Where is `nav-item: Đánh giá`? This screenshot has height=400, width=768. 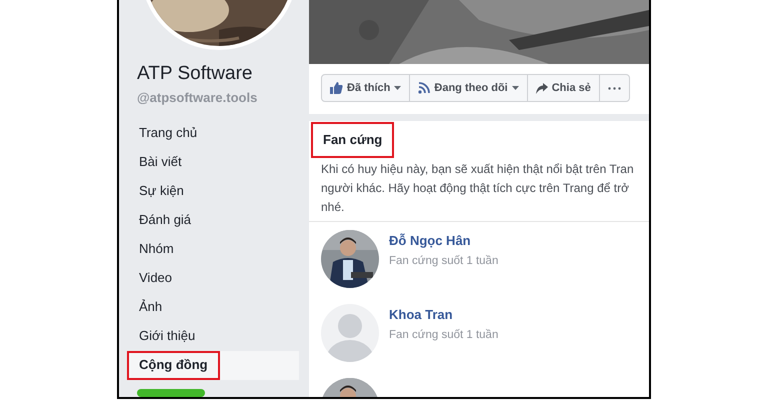 nav-item: Đánh giá is located at coordinates (213, 220).